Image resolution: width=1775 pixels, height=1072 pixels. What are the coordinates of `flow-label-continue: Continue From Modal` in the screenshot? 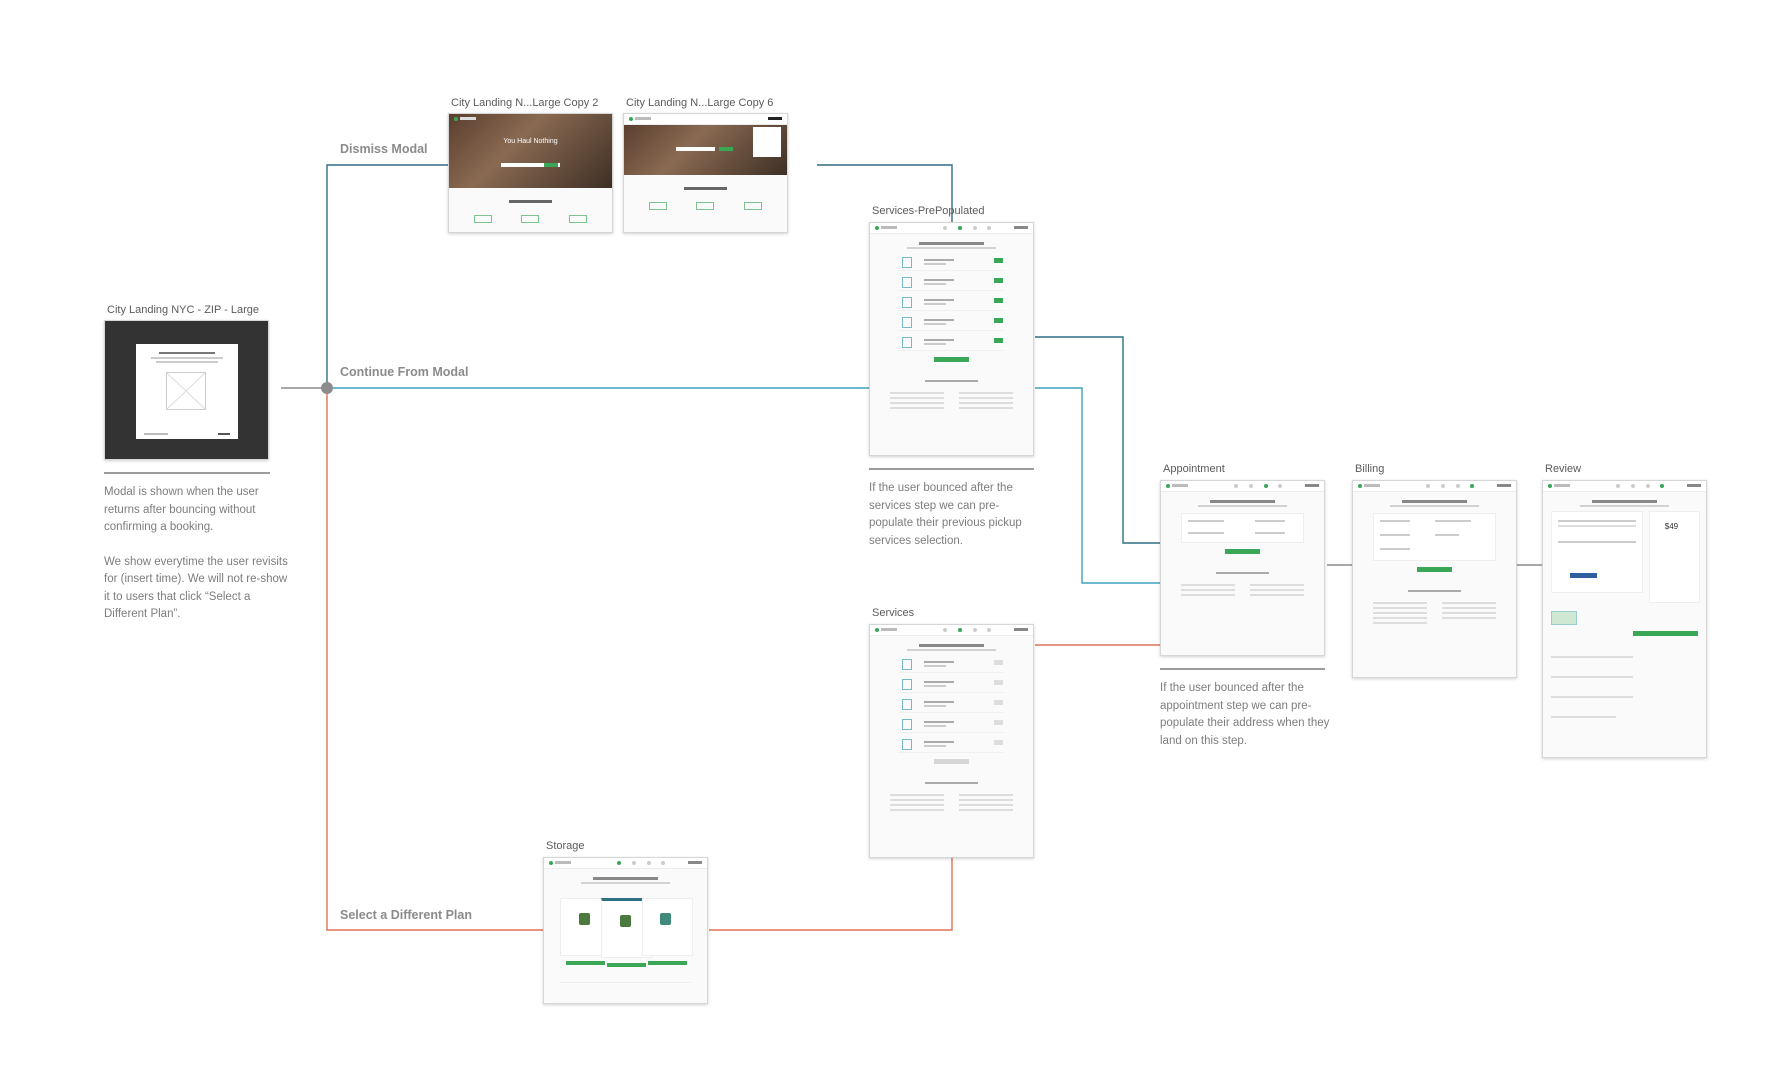 It's located at (404, 372).